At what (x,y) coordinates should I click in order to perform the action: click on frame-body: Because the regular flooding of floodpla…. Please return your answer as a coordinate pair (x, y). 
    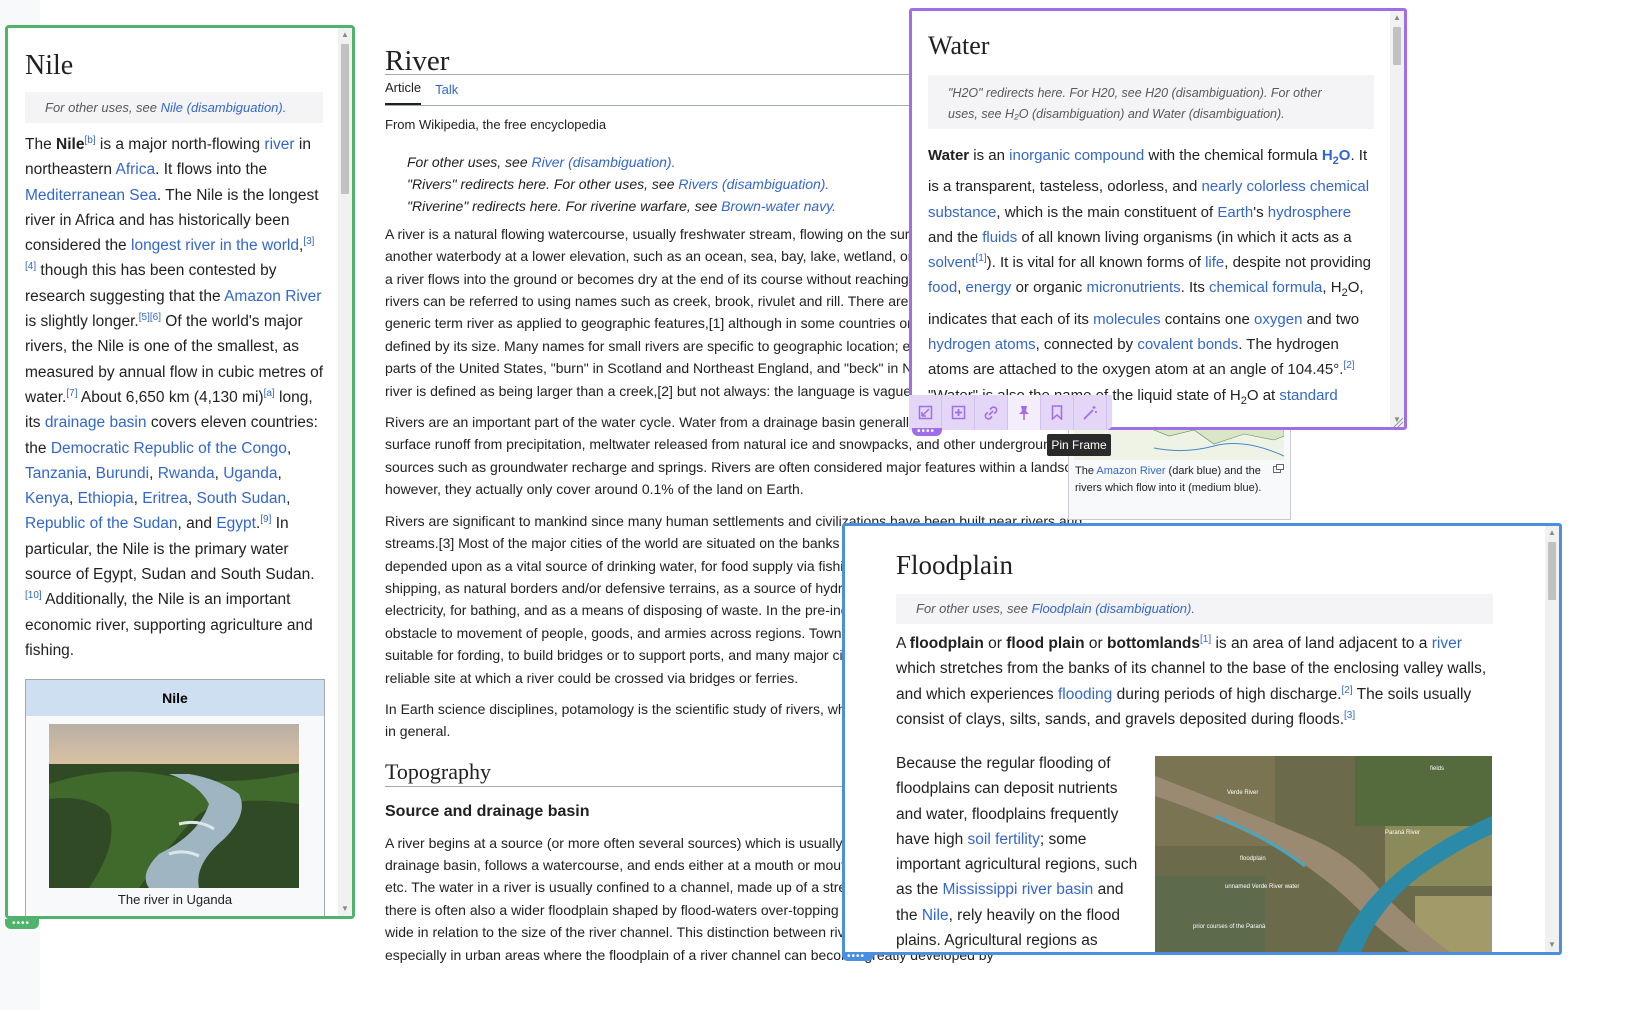
    Looking at the image, I should click on (1017, 852).